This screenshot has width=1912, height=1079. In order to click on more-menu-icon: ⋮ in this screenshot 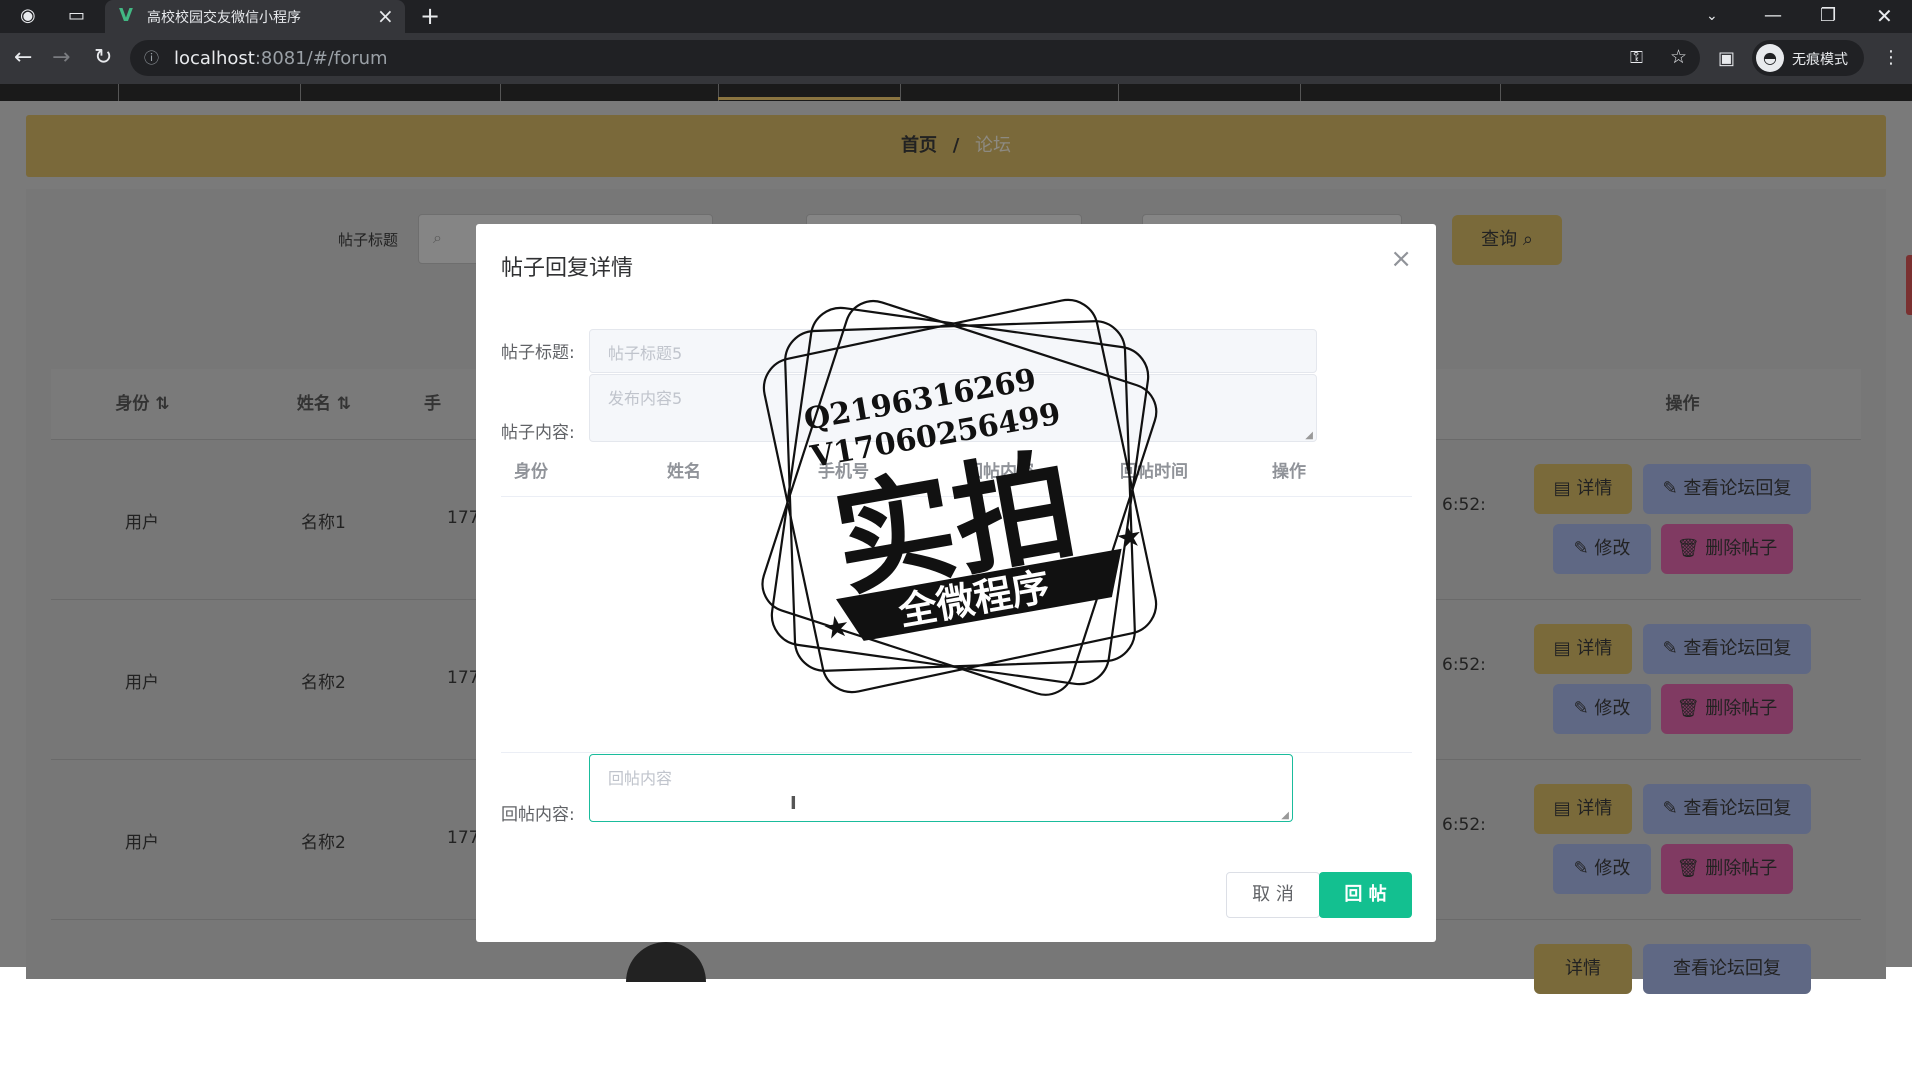, I will do `click(1891, 58)`.